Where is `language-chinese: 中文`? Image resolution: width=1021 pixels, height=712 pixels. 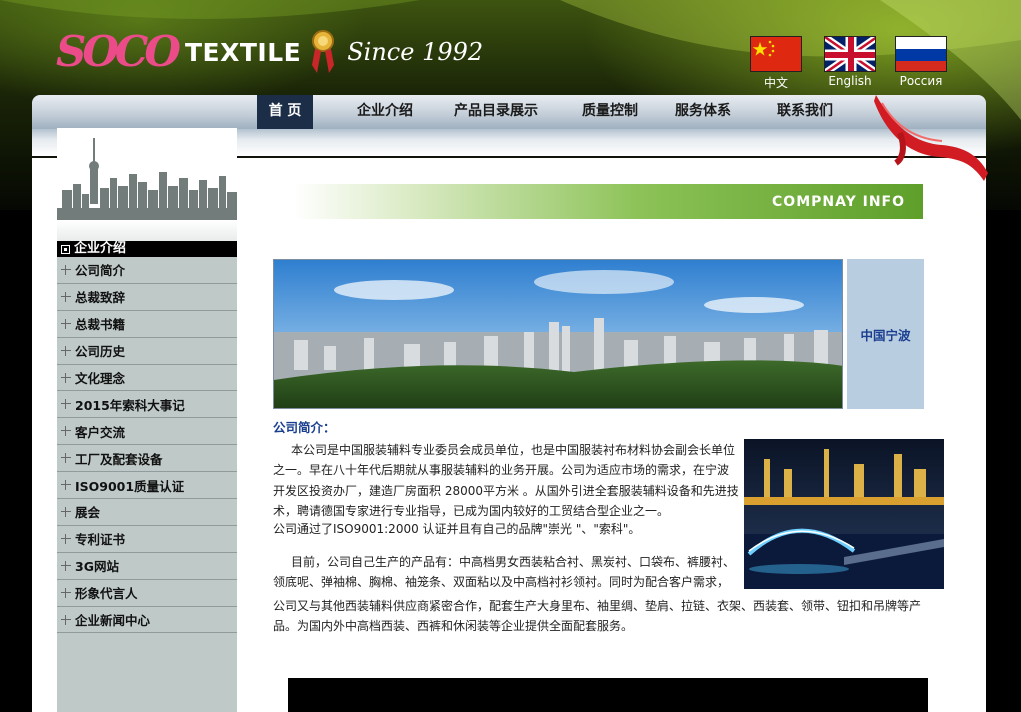 language-chinese: 中文 is located at coordinates (776, 63).